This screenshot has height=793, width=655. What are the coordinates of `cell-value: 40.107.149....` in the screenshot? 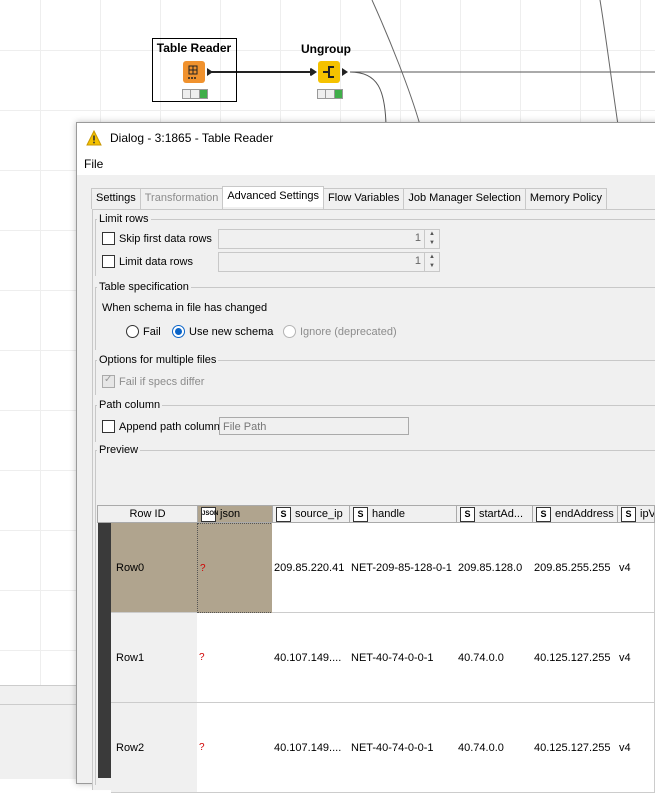 It's located at (308, 657).